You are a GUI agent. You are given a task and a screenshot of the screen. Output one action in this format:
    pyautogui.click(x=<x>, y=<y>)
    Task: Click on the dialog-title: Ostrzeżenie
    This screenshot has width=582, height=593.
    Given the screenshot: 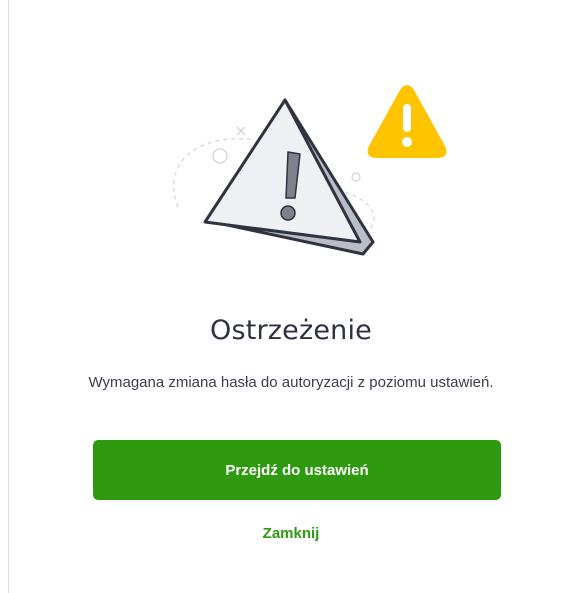 What is the action you would take?
    pyautogui.click(x=291, y=330)
    